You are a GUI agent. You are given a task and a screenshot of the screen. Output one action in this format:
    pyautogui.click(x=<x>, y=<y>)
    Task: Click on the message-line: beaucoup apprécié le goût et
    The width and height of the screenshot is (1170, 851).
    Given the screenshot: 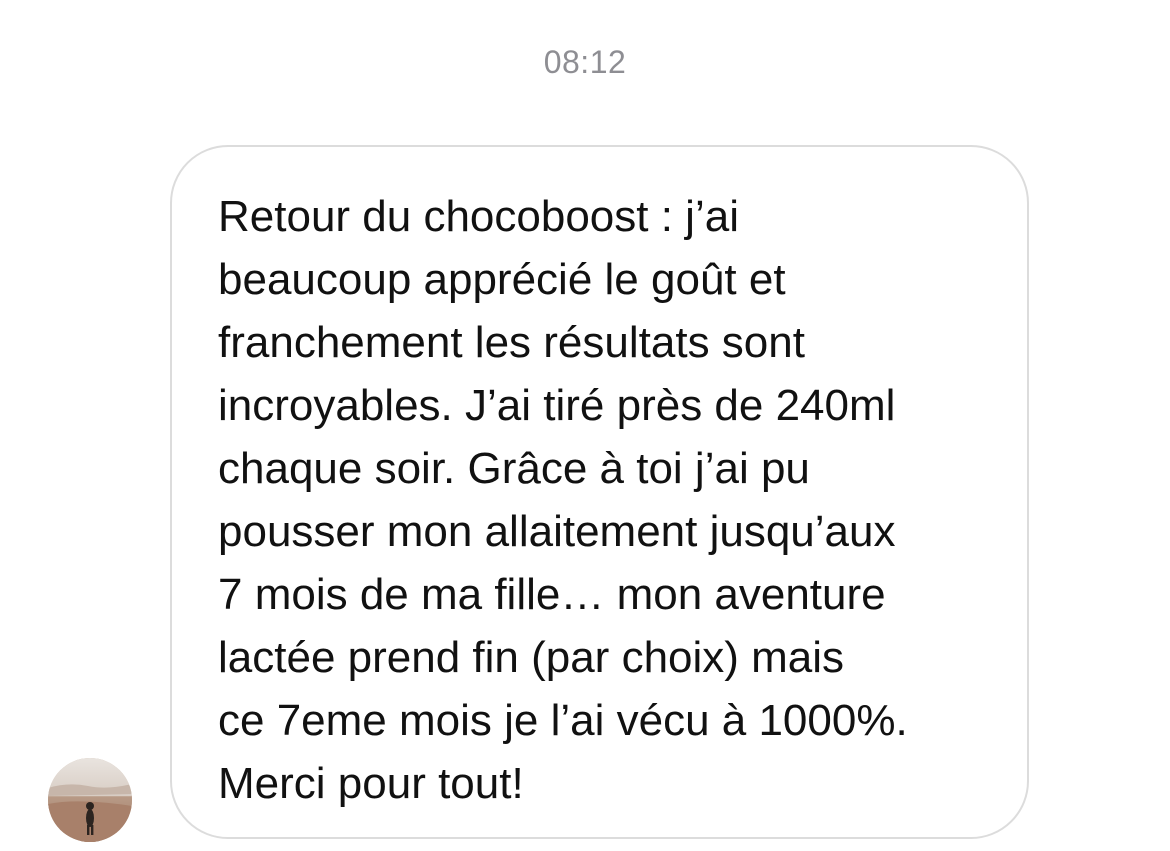 What is the action you would take?
    pyautogui.click(x=502, y=279)
    